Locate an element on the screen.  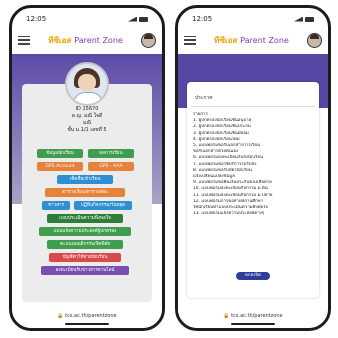
dialog-title: ประกาศ is located at coordinates (204, 98).